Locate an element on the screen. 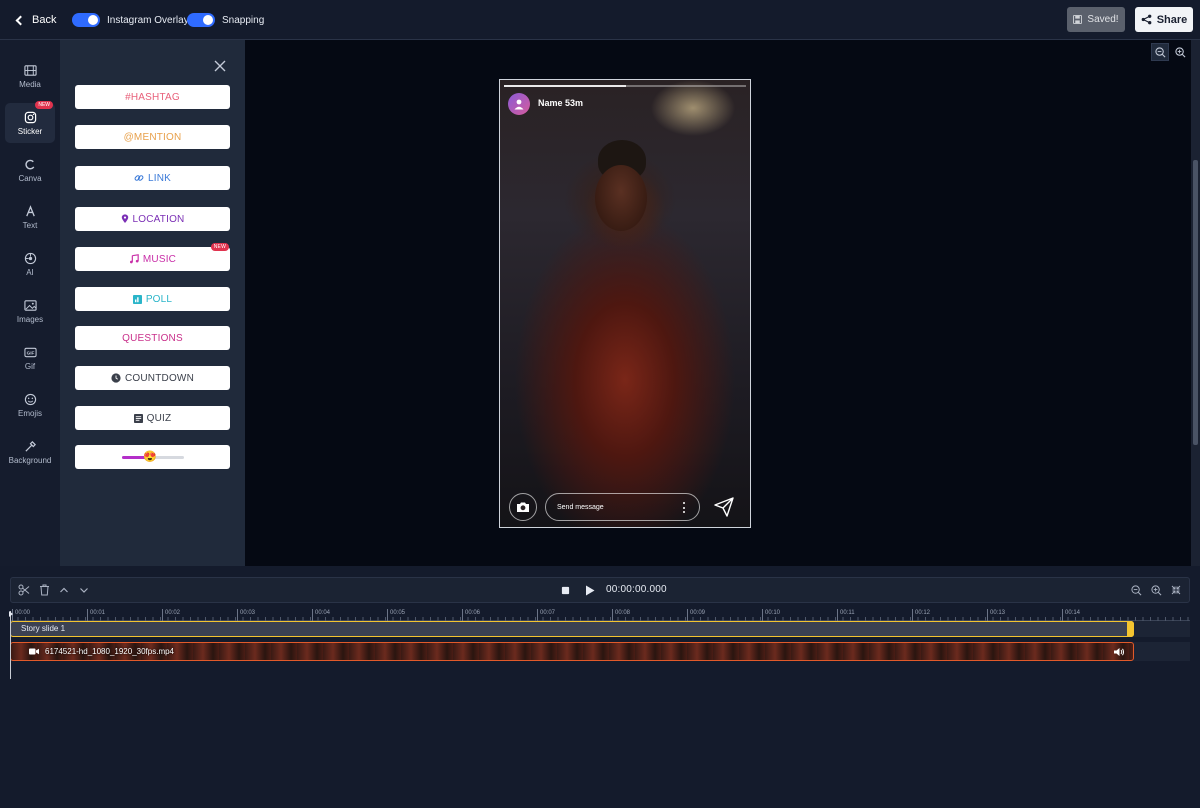 This screenshot has width=1200, height=808. quiz-icon is located at coordinates (138, 418).